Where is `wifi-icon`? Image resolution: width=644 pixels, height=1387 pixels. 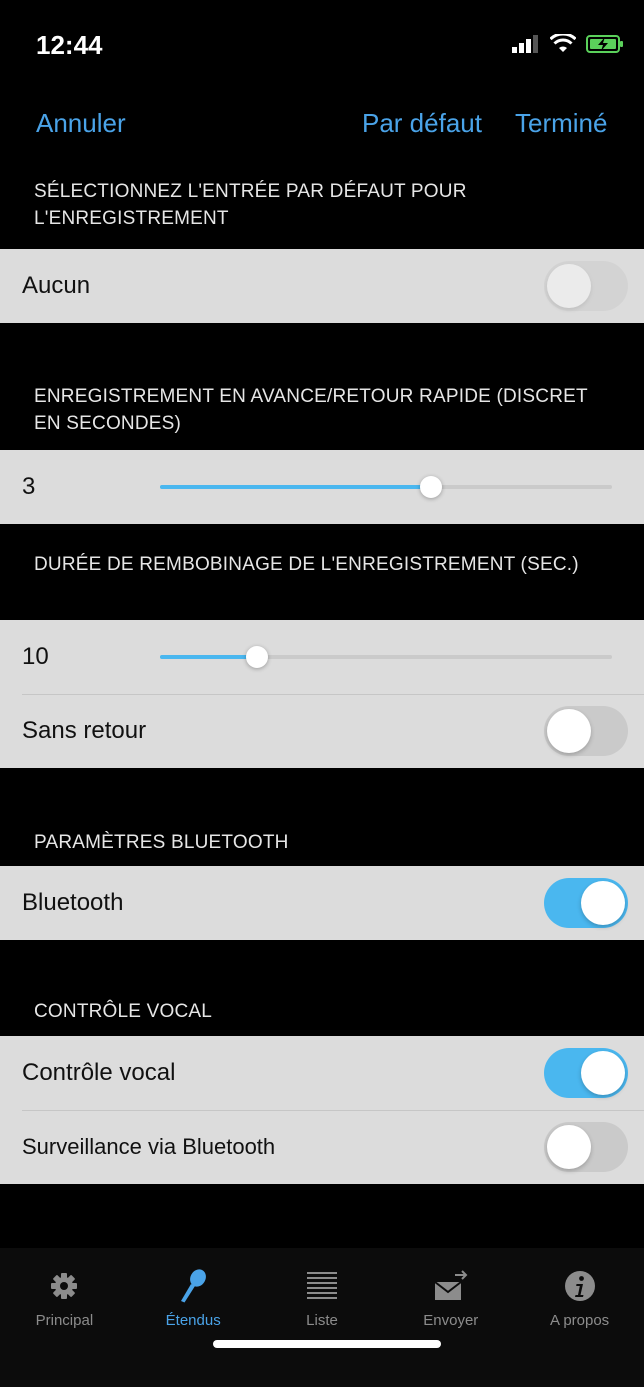 wifi-icon is located at coordinates (563, 43).